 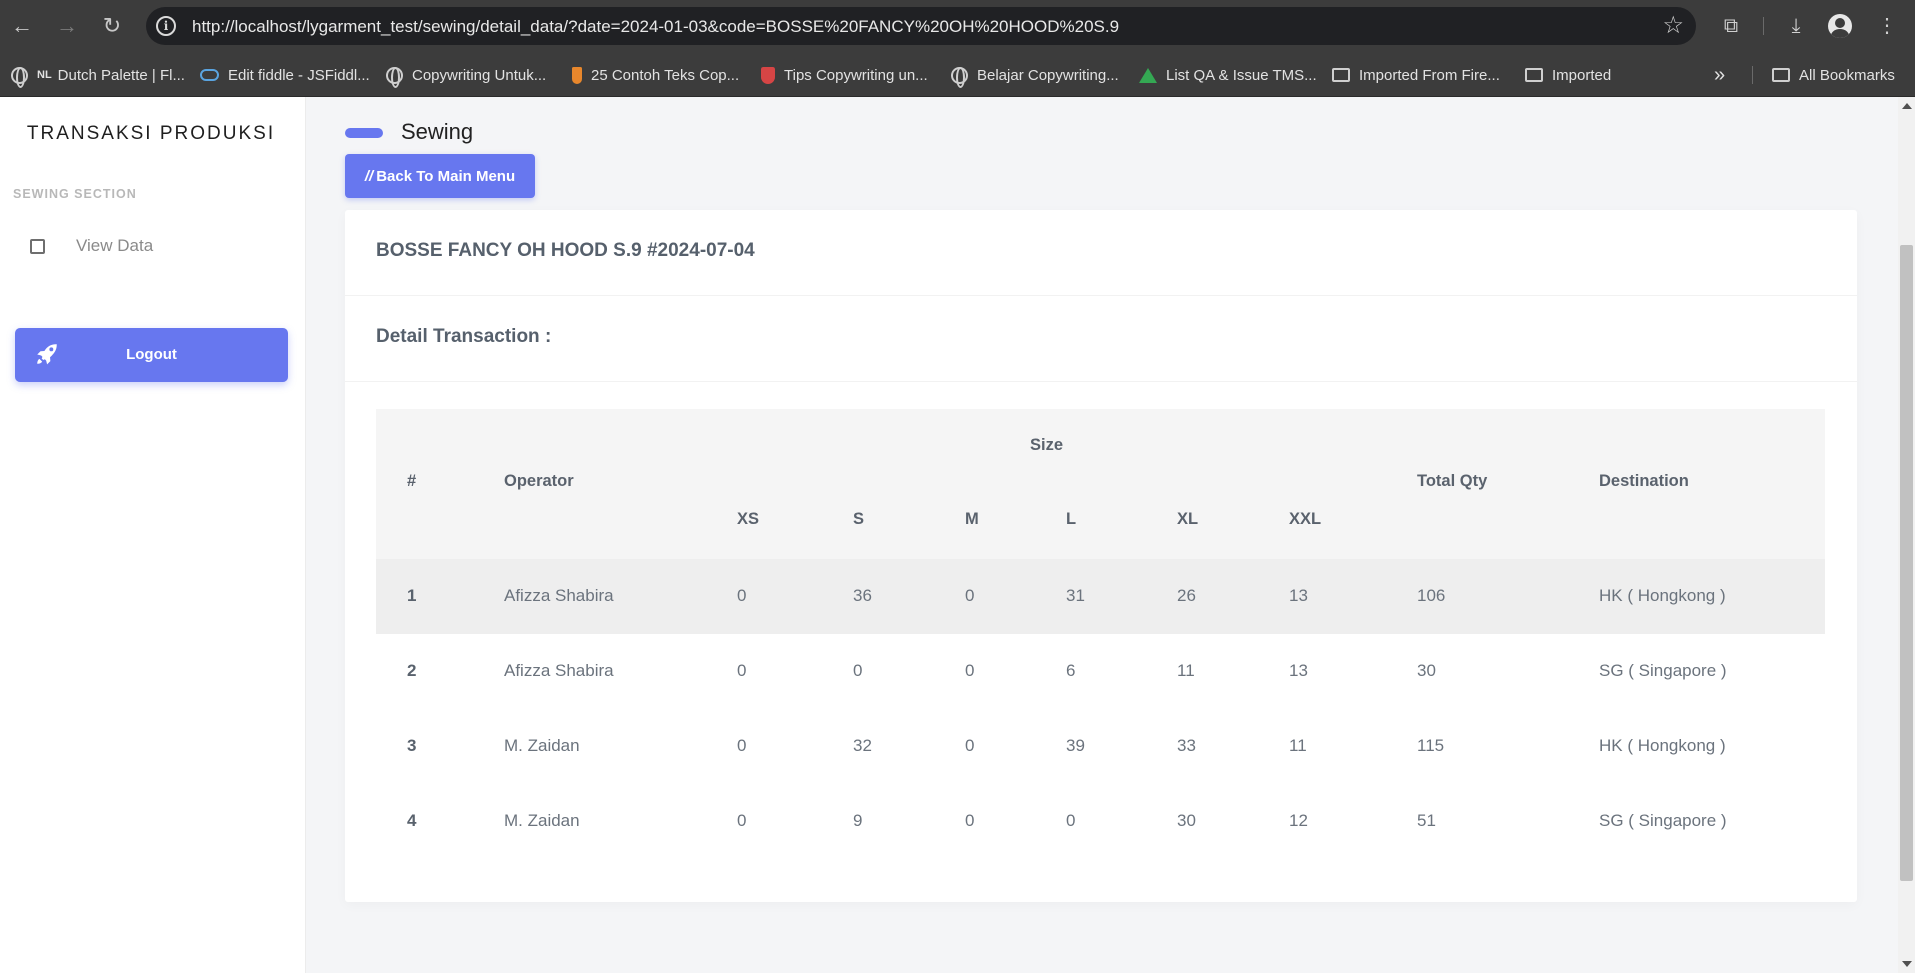 I want to click on menu-kebab-icon: ⋮, so click(x=1887, y=26).